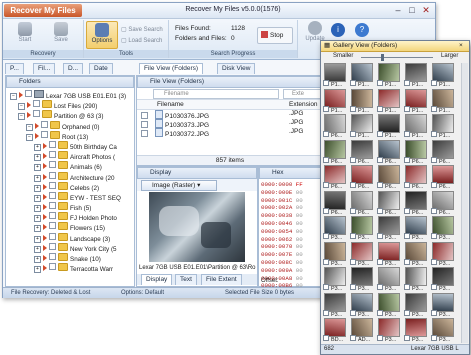  I want to click on tree-item: − Lexar 7GB USB E01.E01 (3), so click(72, 95).